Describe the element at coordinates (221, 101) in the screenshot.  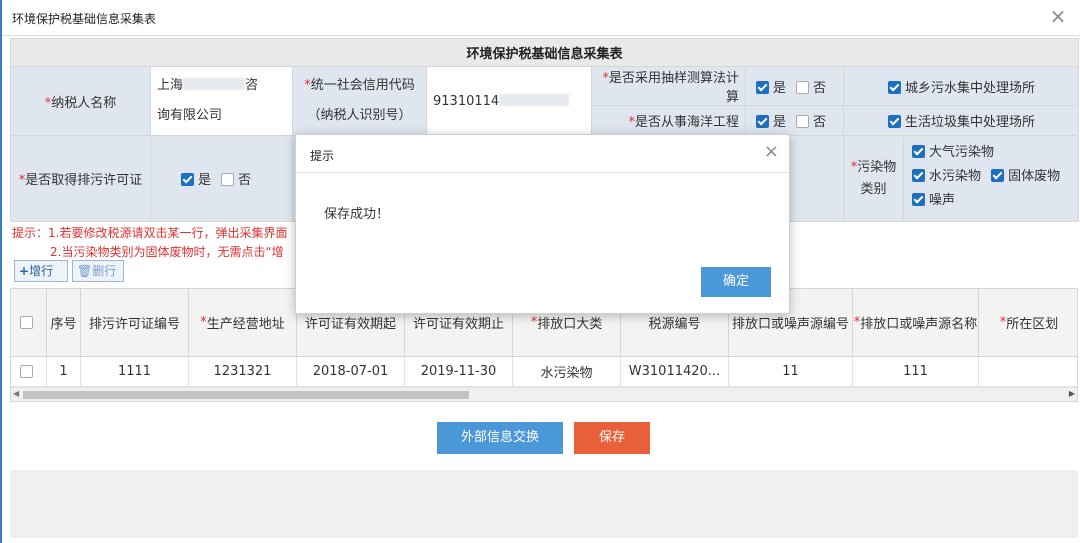
I see `taxpayer-name-value: 上海咨 询有限公司` at that location.